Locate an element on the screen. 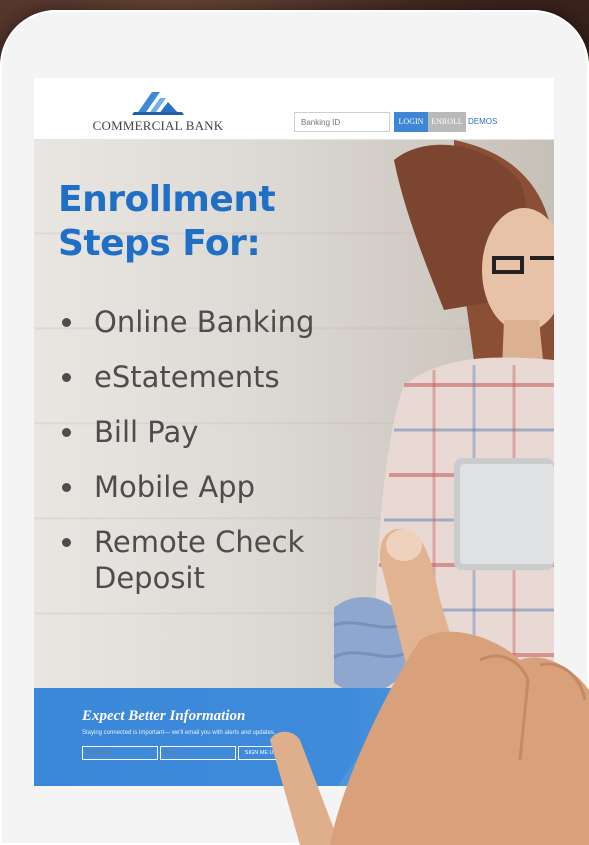 The width and height of the screenshot is (589, 845). signup-form: SIGN ME UP is located at coordinates (183, 753).